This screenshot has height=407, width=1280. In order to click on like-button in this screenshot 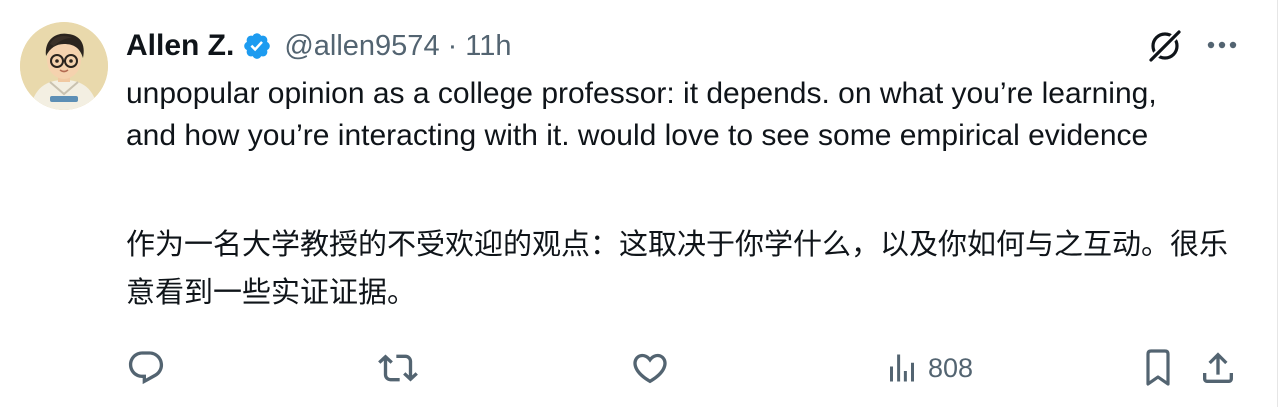, I will do `click(650, 368)`.